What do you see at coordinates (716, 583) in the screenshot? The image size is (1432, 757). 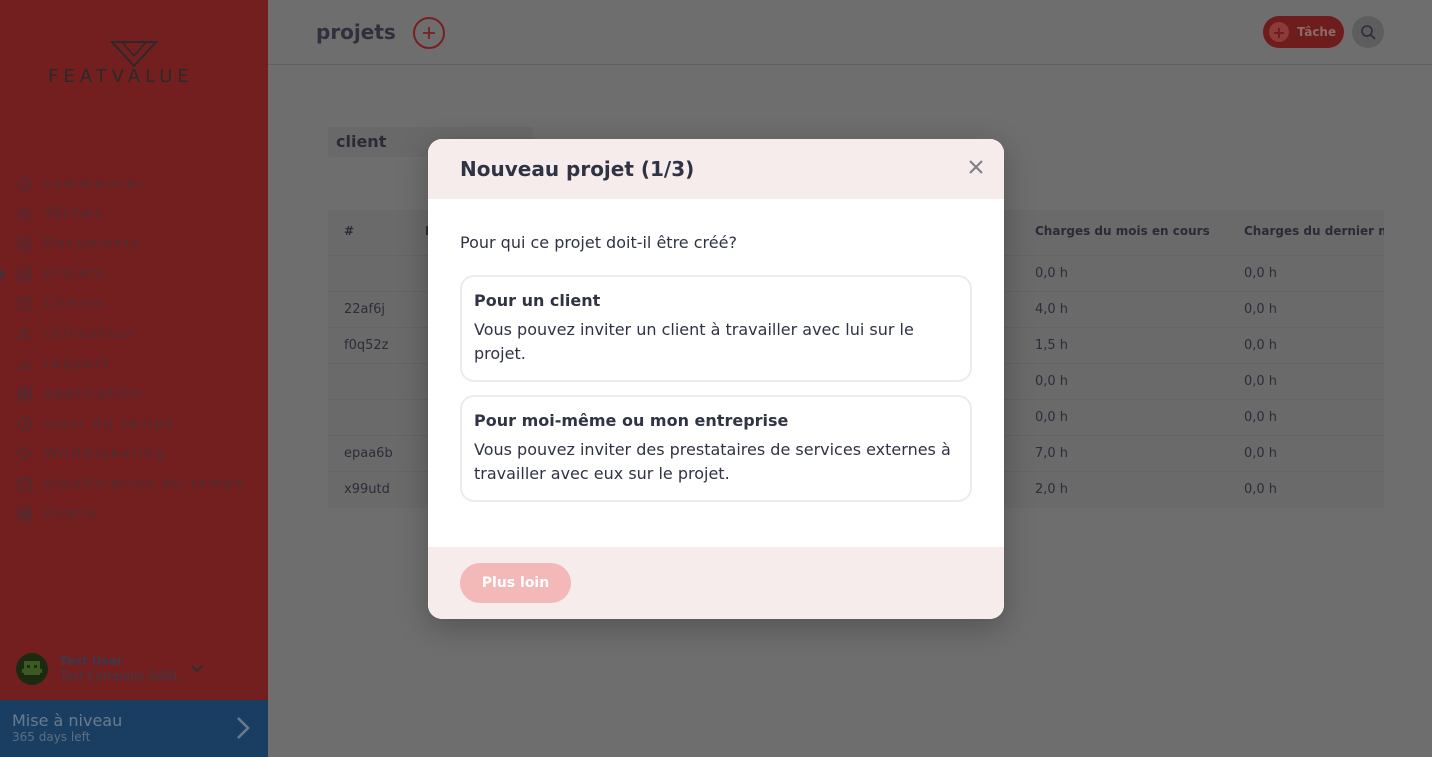 I see `modal-footer: Plus loin` at bounding box center [716, 583].